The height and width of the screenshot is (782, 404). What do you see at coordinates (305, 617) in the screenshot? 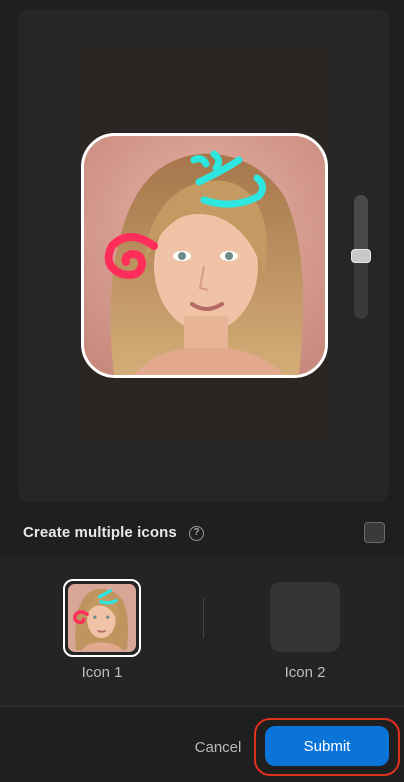
I see `icon-2-tile` at bounding box center [305, 617].